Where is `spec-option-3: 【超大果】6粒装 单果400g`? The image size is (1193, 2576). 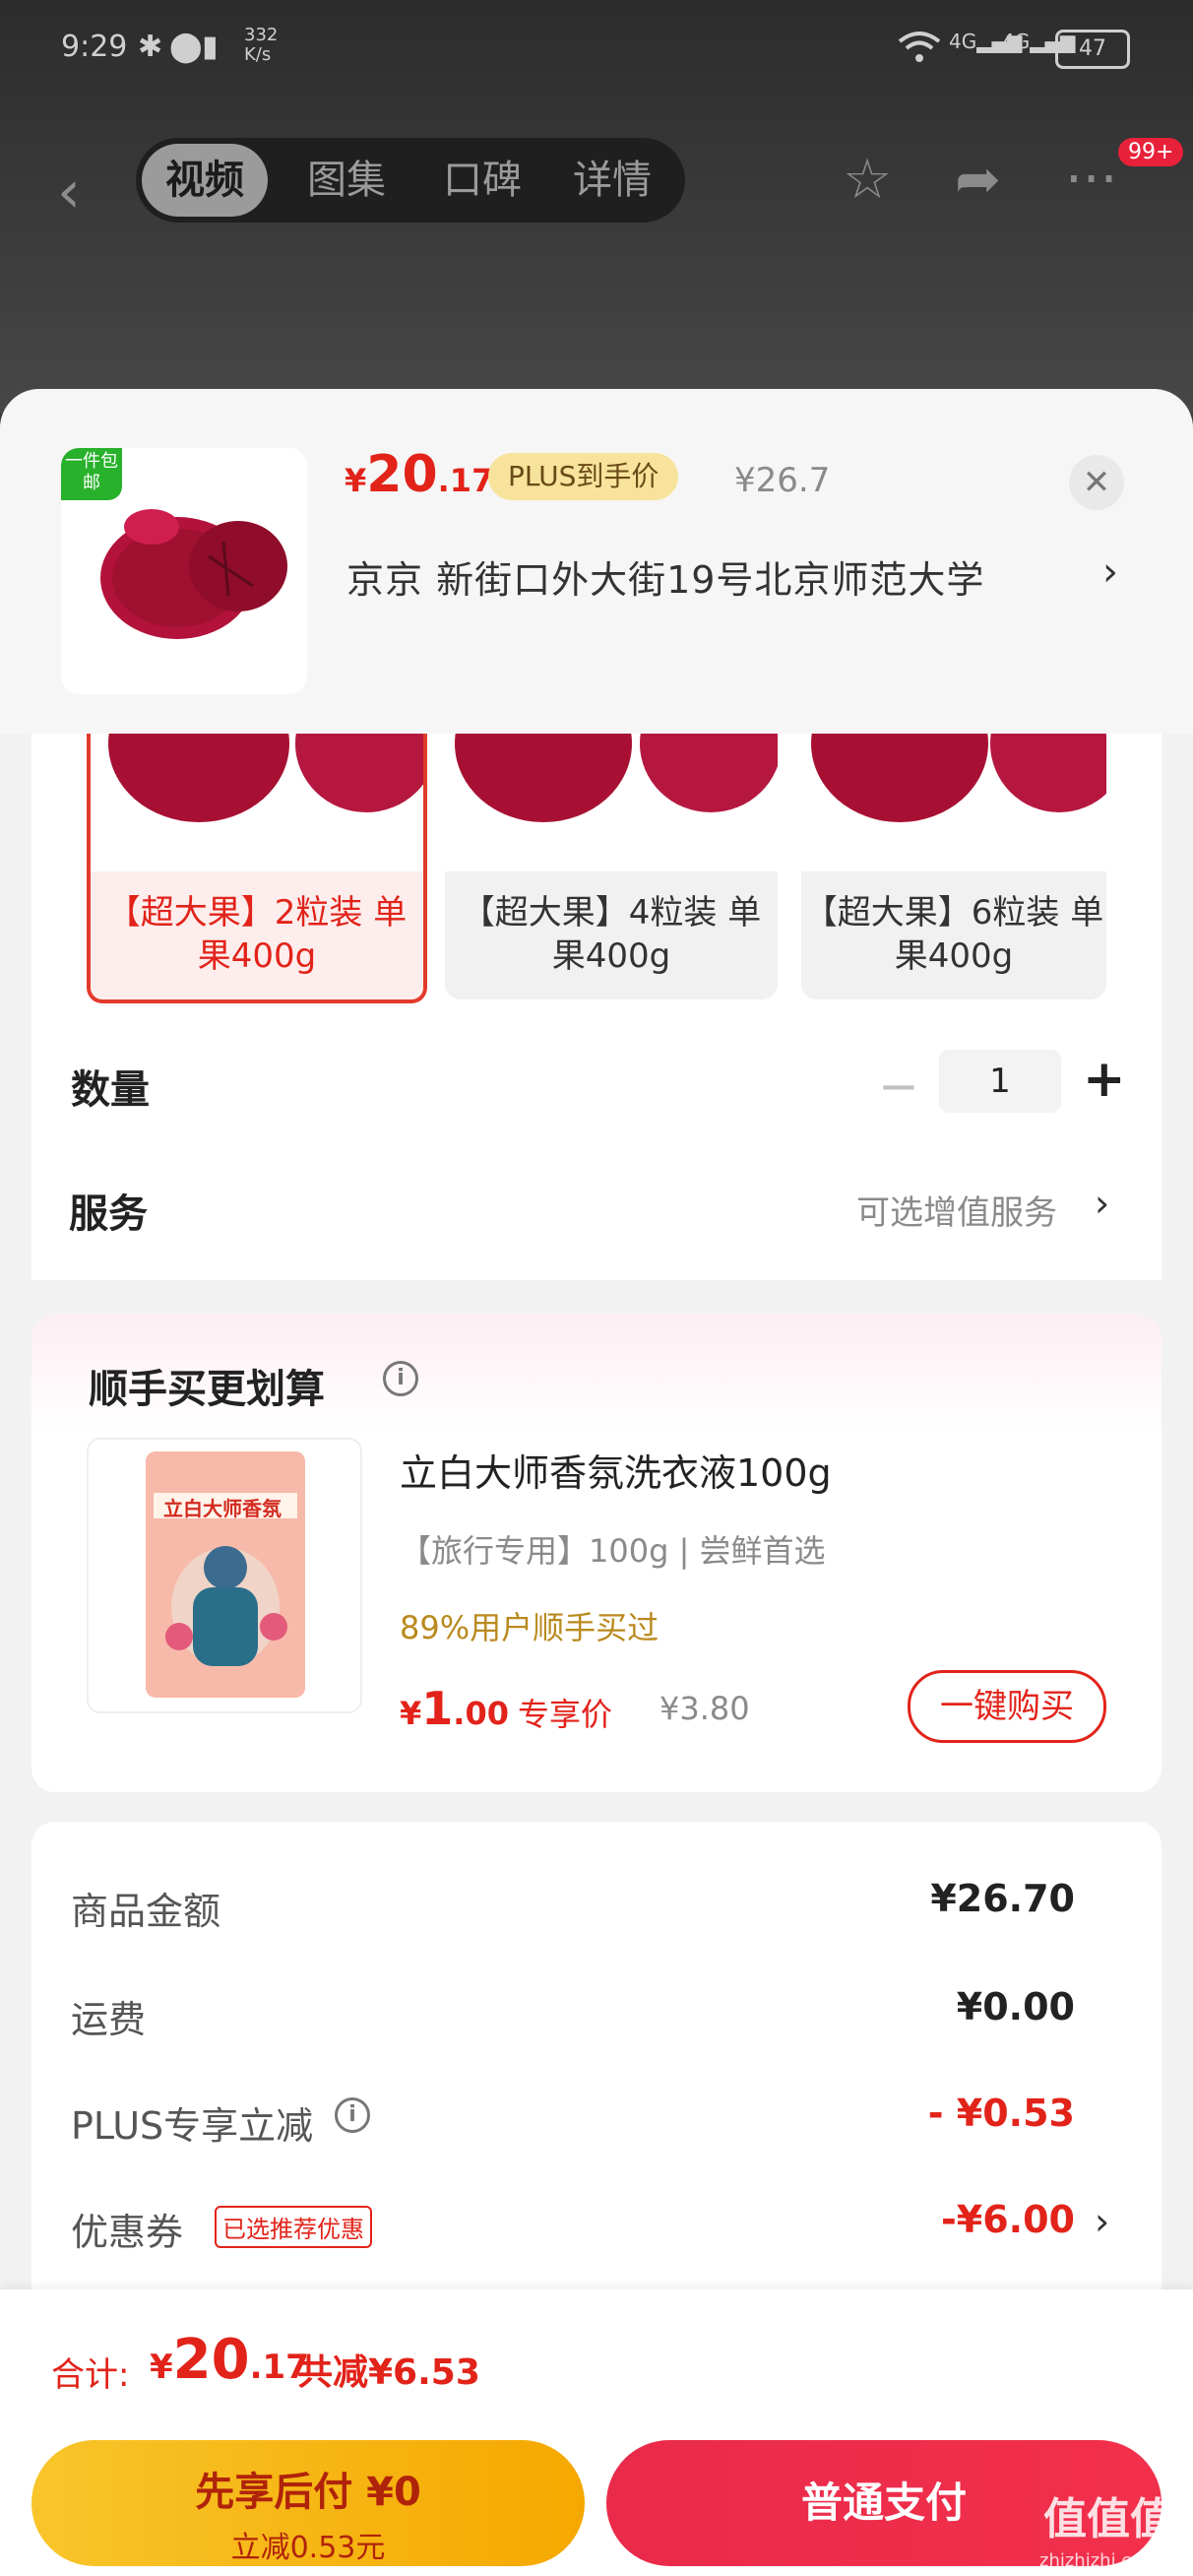 spec-option-3: 【超大果】6粒装 单果400g is located at coordinates (953, 866).